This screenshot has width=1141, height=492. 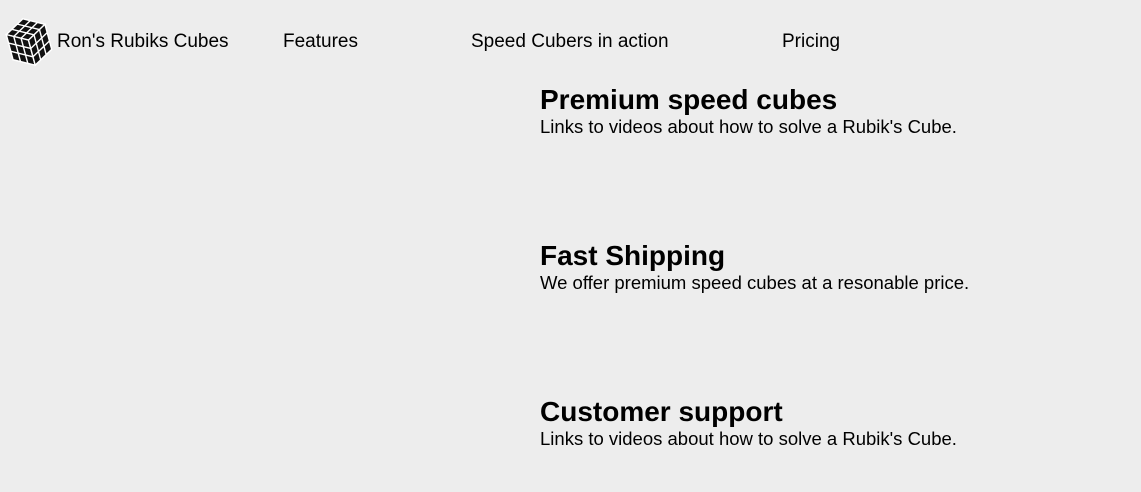 What do you see at coordinates (661, 411) in the screenshot?
I see `feature-title: Customer support` at bounding box center [661, 411].